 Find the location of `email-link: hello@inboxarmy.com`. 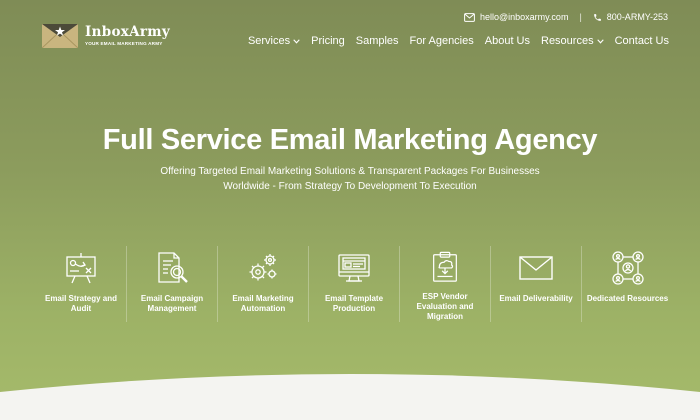

email-link: hello@inboxarmy.com is located at coordinates (516, 17).